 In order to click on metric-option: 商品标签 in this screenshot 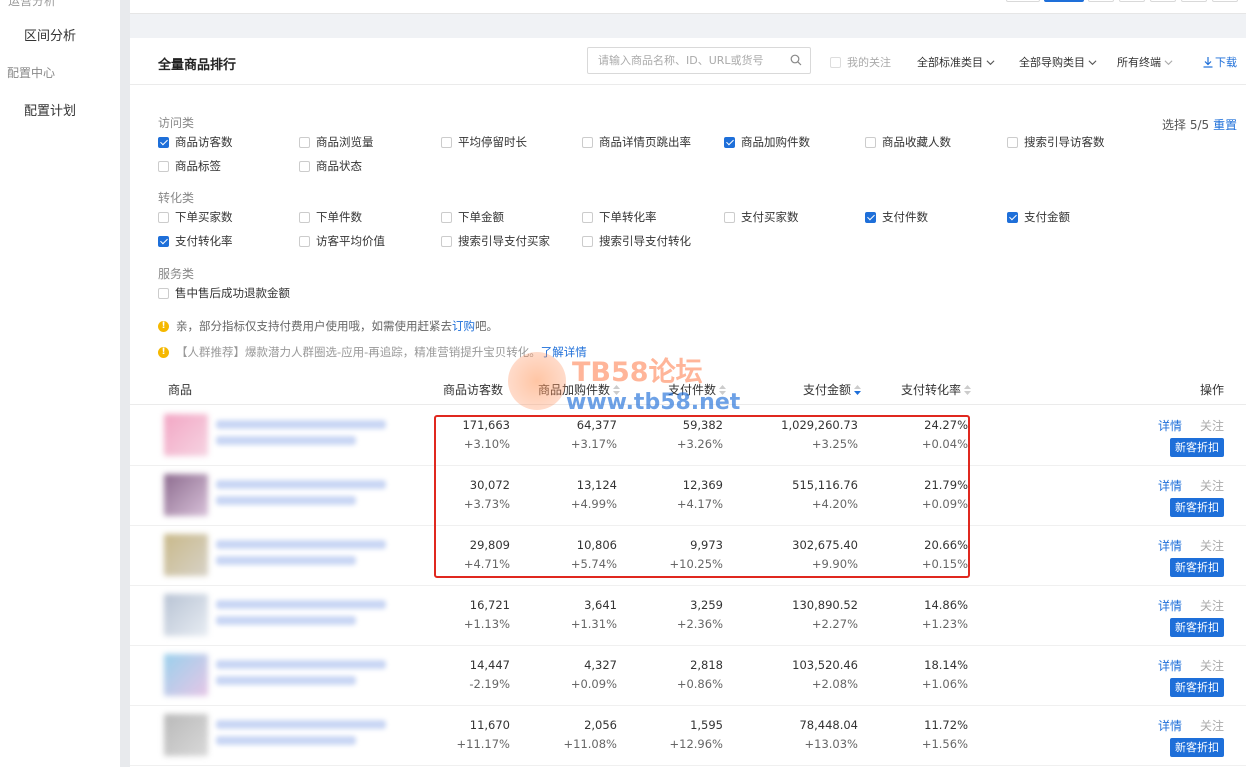, I will do `click(189, 166)`.